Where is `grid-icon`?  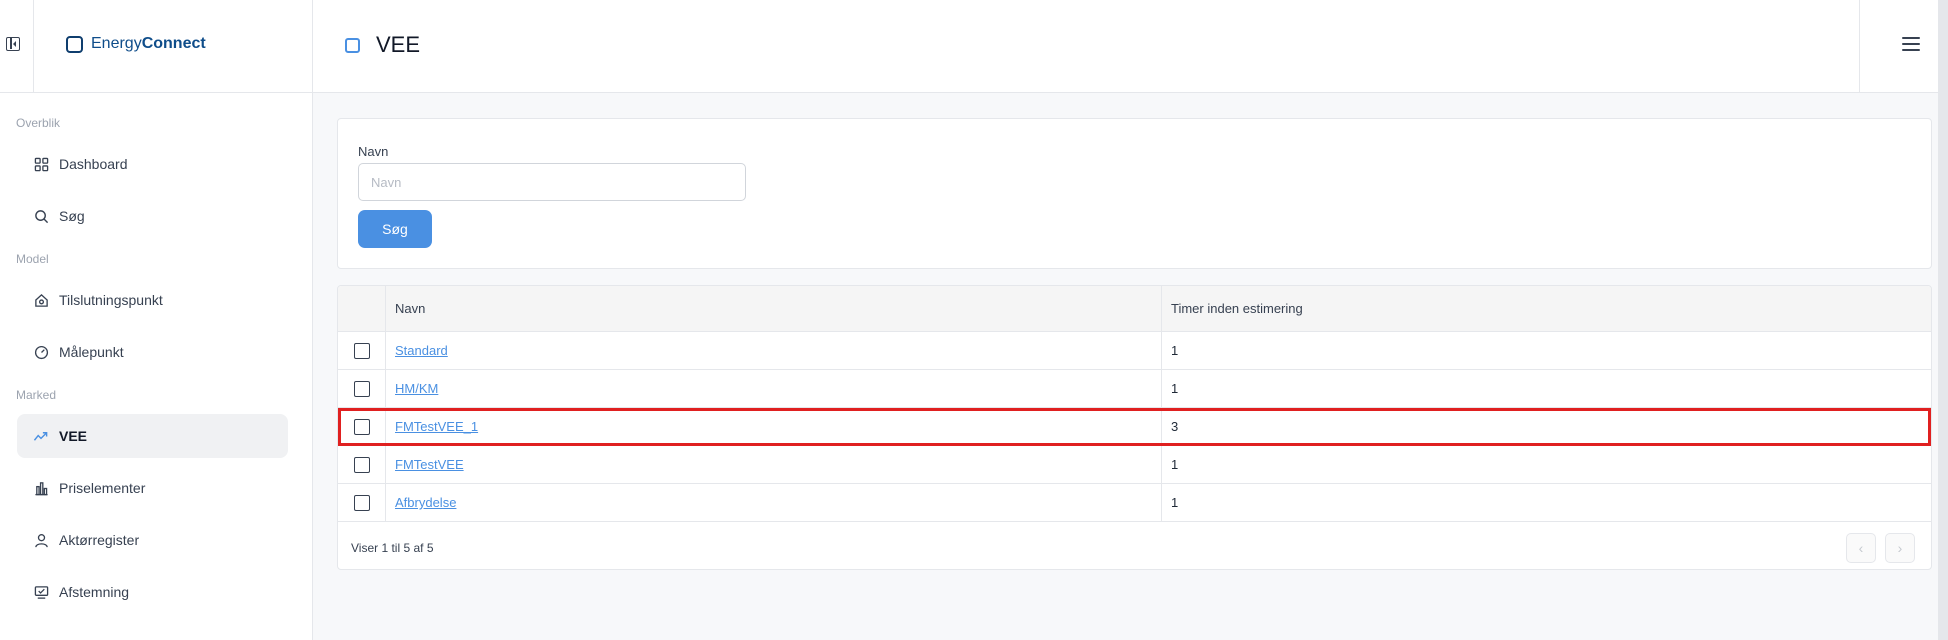
grid-icon is located at coordinates (41, 164).